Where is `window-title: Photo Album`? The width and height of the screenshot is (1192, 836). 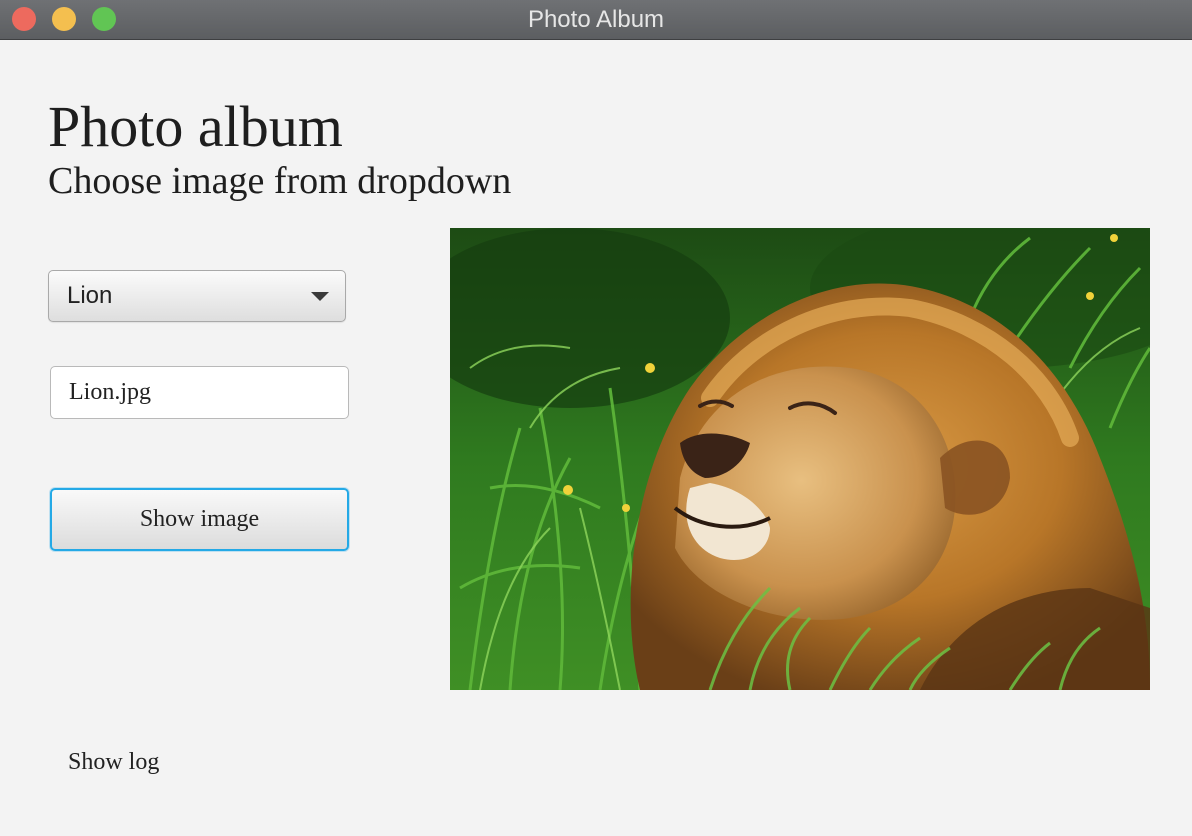
window-title: Photo Album is located at coordinates (596, 19).